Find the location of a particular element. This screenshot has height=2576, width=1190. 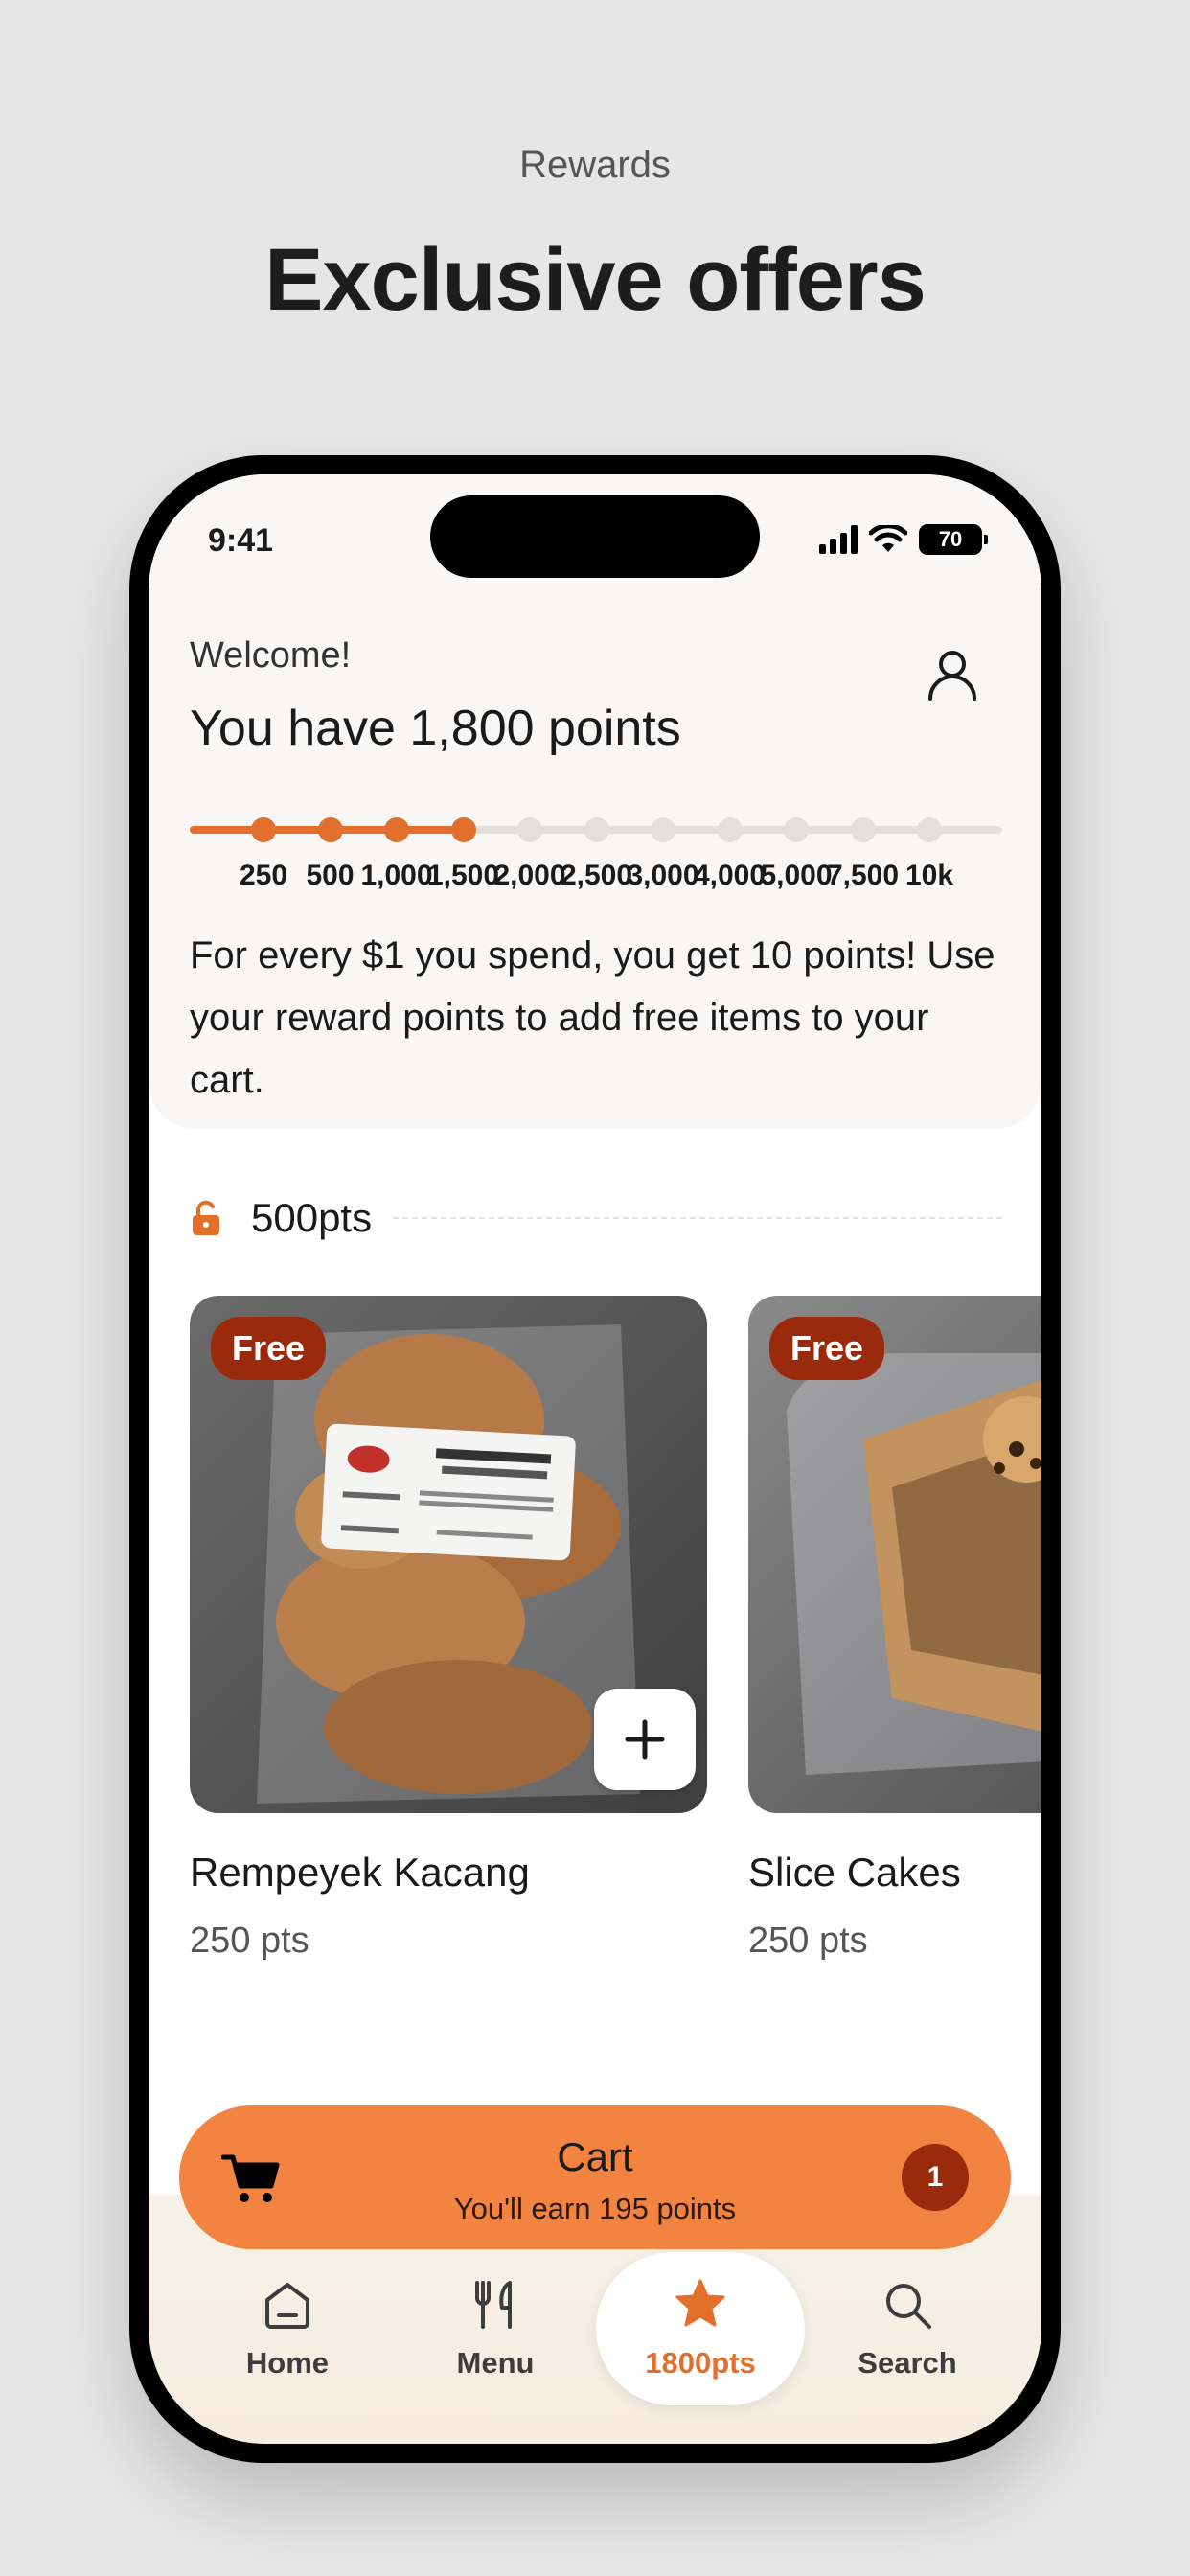

nav-home: Home is located at coordinates (287, 2328).